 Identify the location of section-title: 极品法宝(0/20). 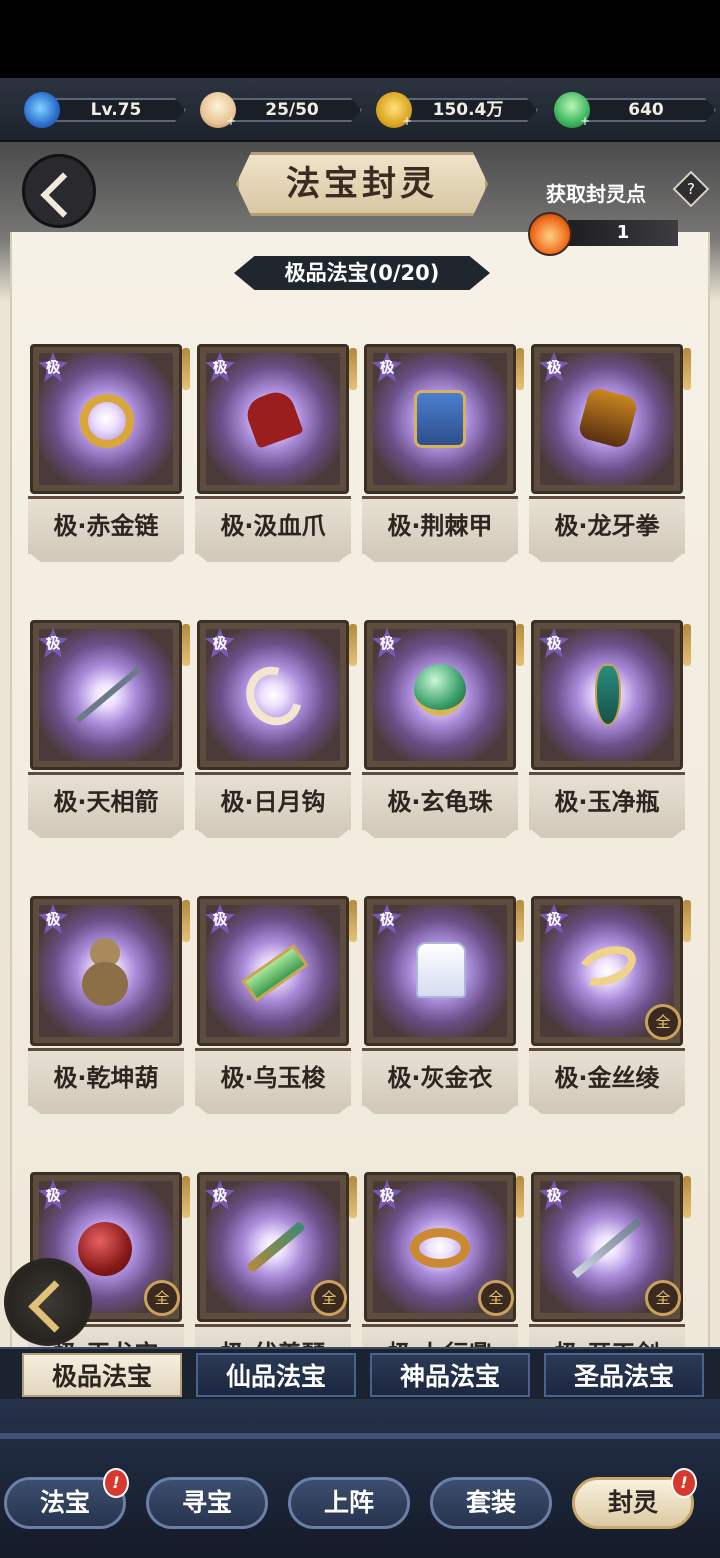
(362, 273).